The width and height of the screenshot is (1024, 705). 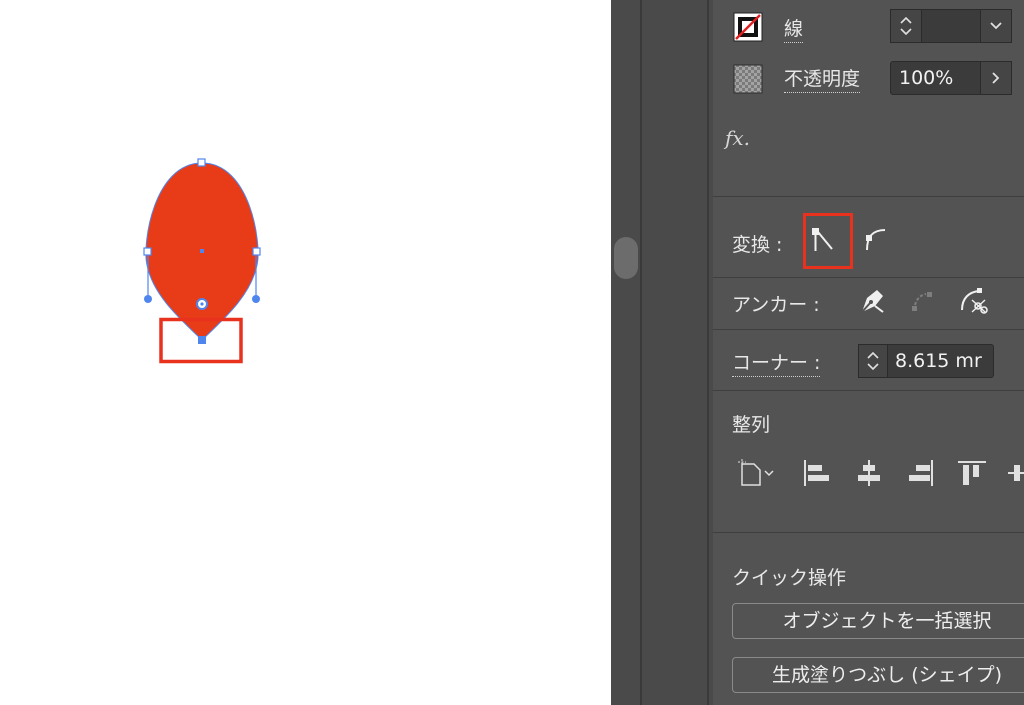 I want to click on stroke-weight-dropdown, so click(x=996, y=26).